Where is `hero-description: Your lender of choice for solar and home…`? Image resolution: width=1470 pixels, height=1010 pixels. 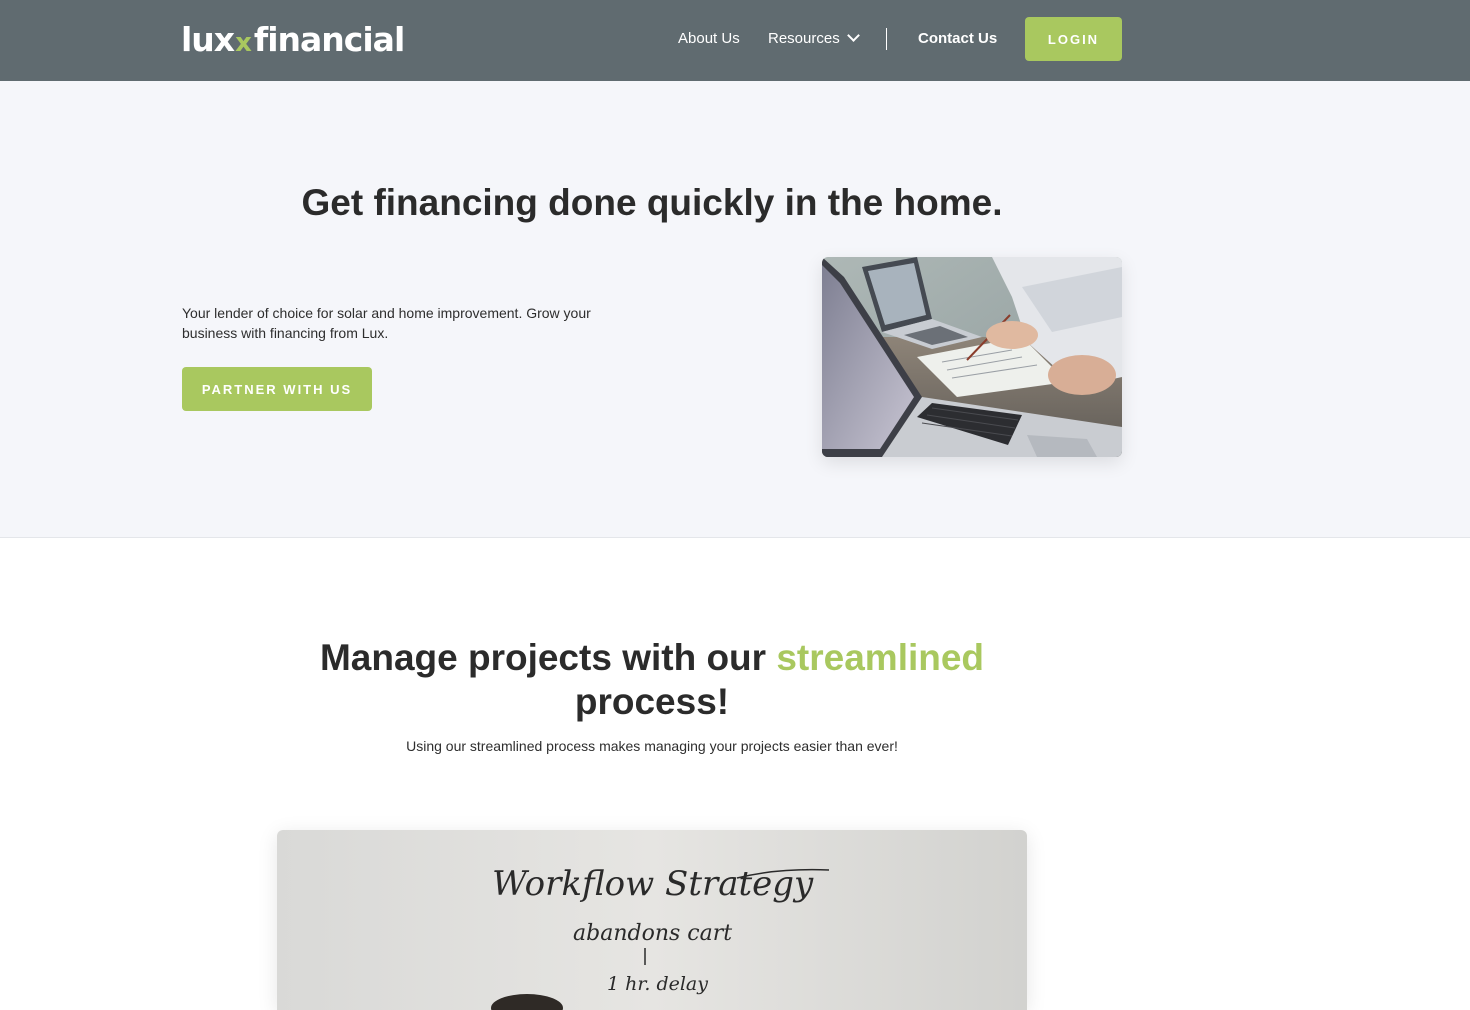
hero-description: Your lender of choice for solar and home… is located at coordinates (386, 323).